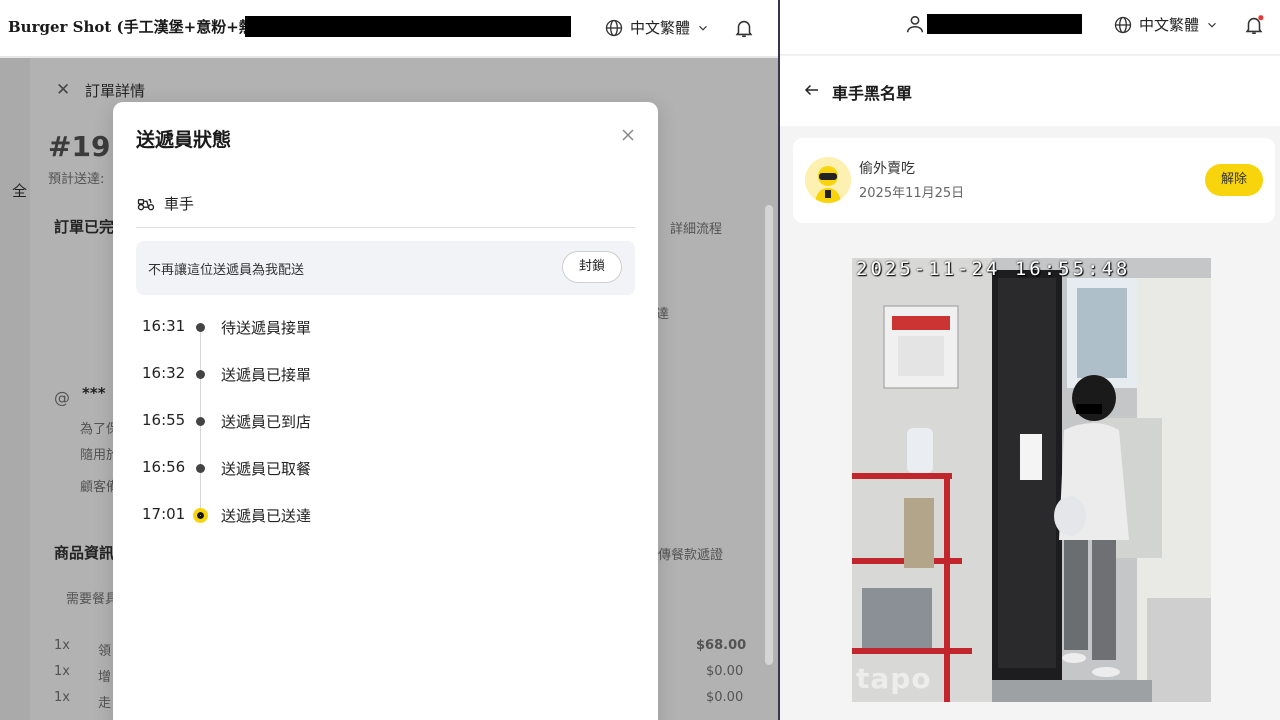 The image size is (1280, 720). Describe the element at coordinates (872, 93) in the screenshot. I see `page-title: 車手黑名單` at that location.